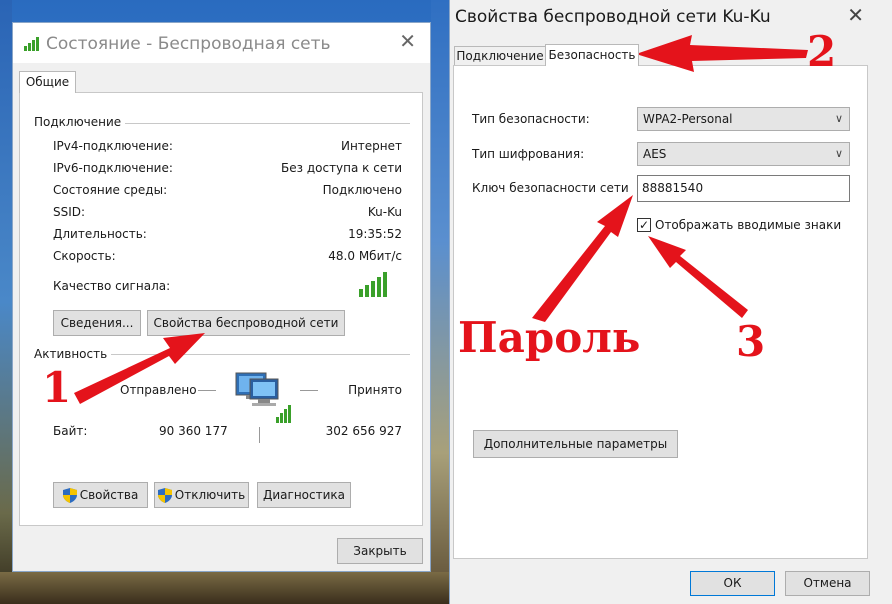 The width and height of the screenshot is (892, 604). I want to click on encryption-type-value: AES, so click(655, 154).